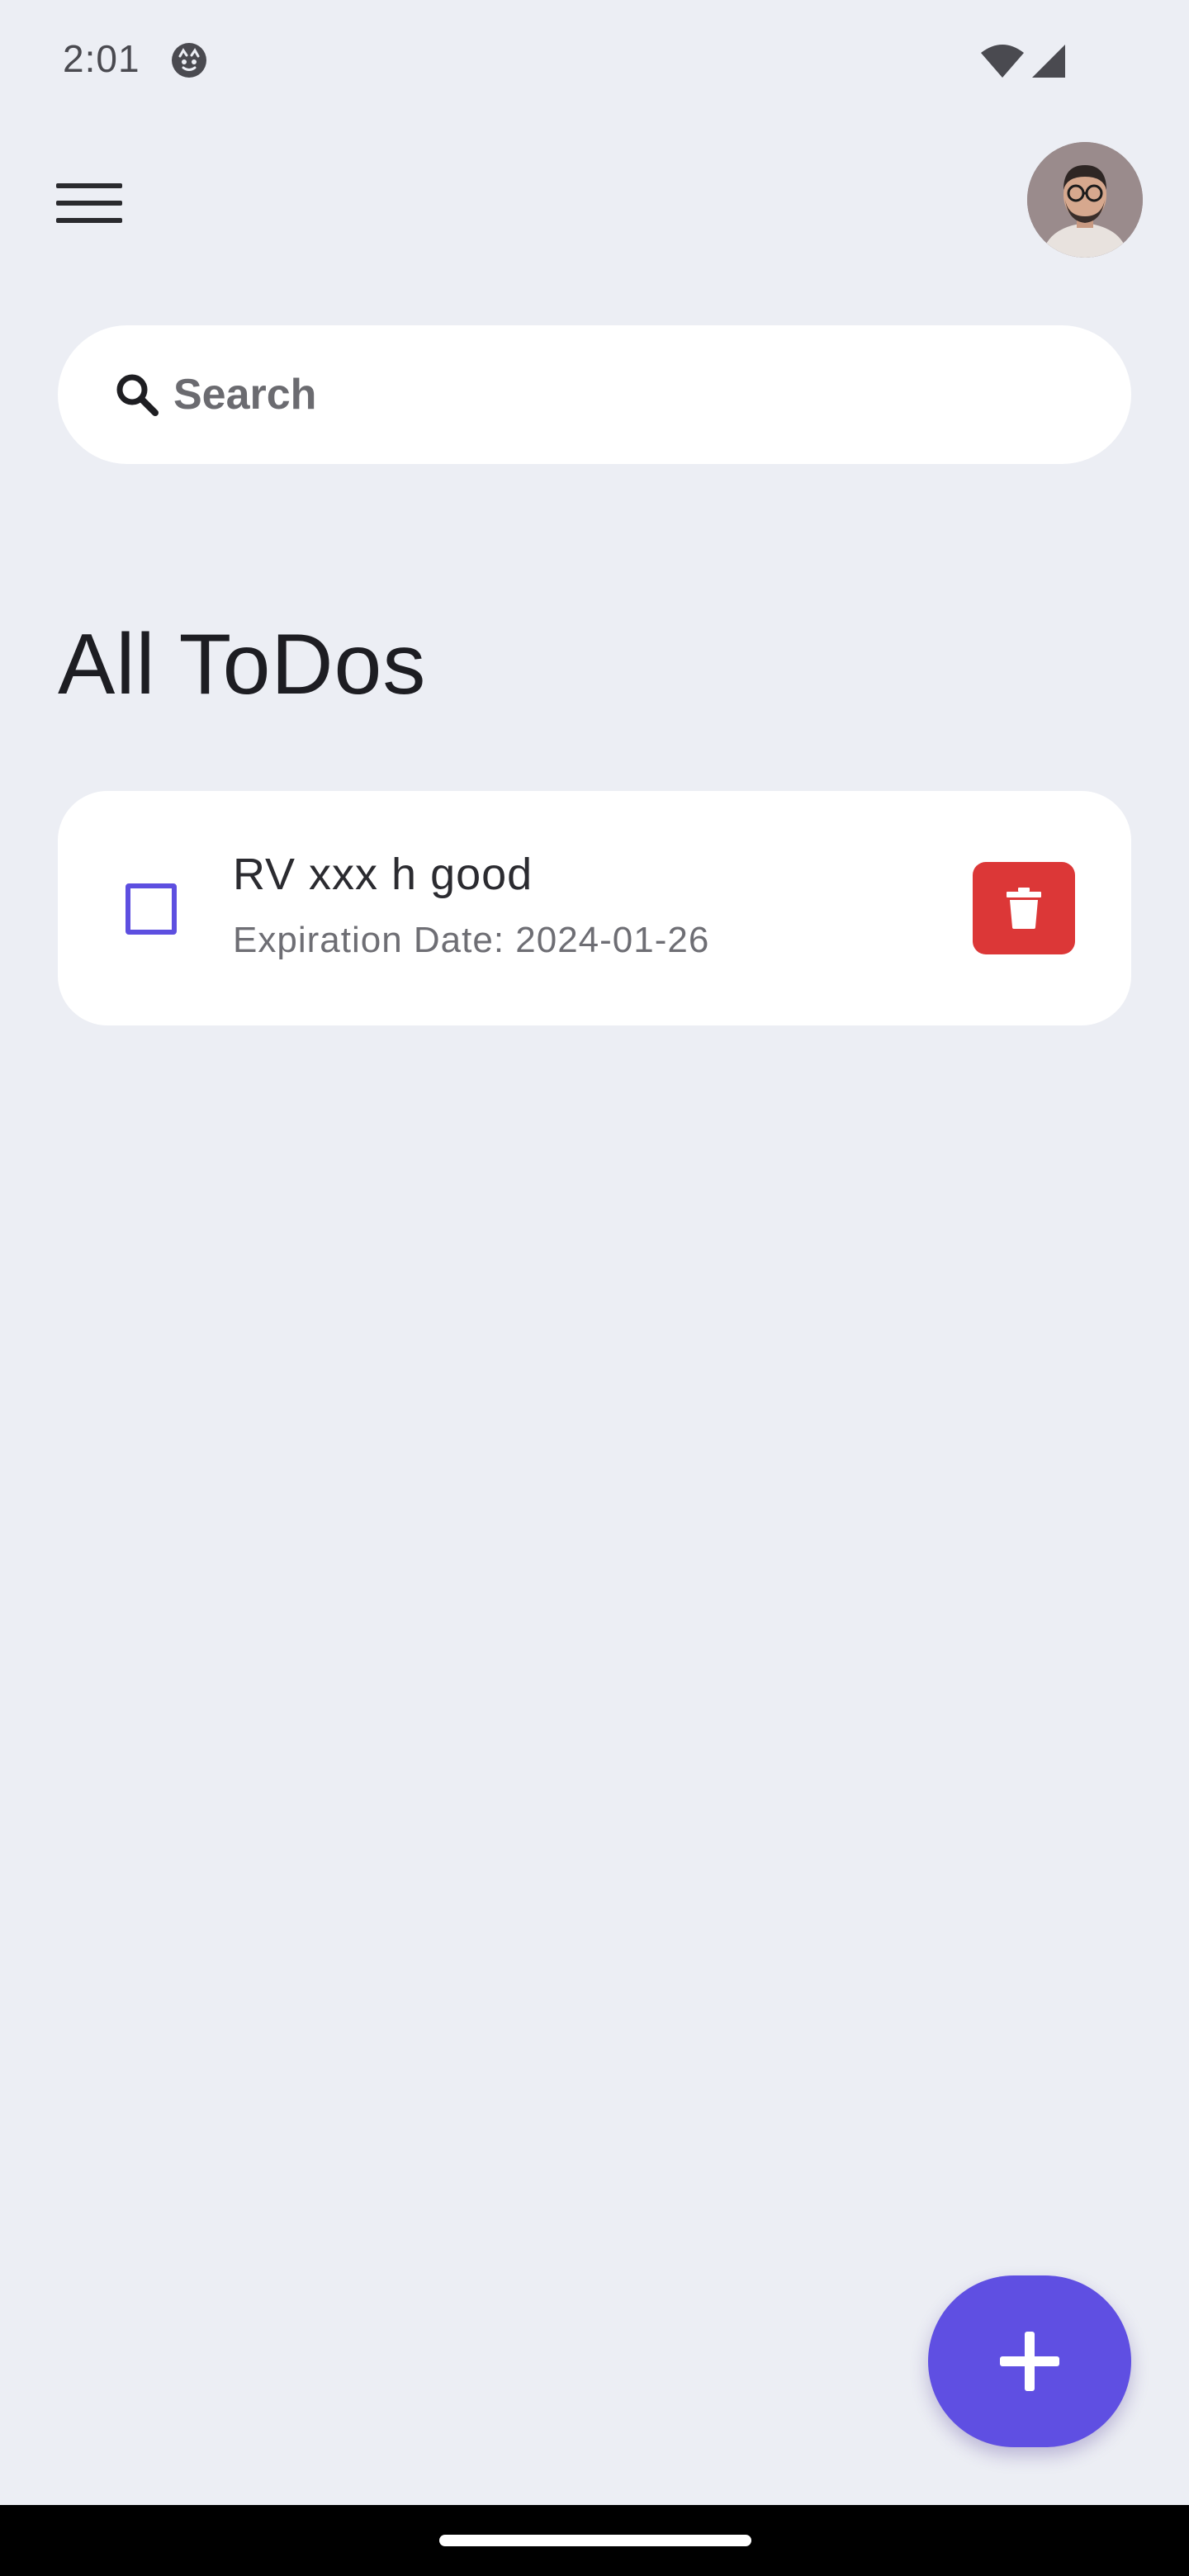  I want to click on trash-icon, so click(1024, 908).